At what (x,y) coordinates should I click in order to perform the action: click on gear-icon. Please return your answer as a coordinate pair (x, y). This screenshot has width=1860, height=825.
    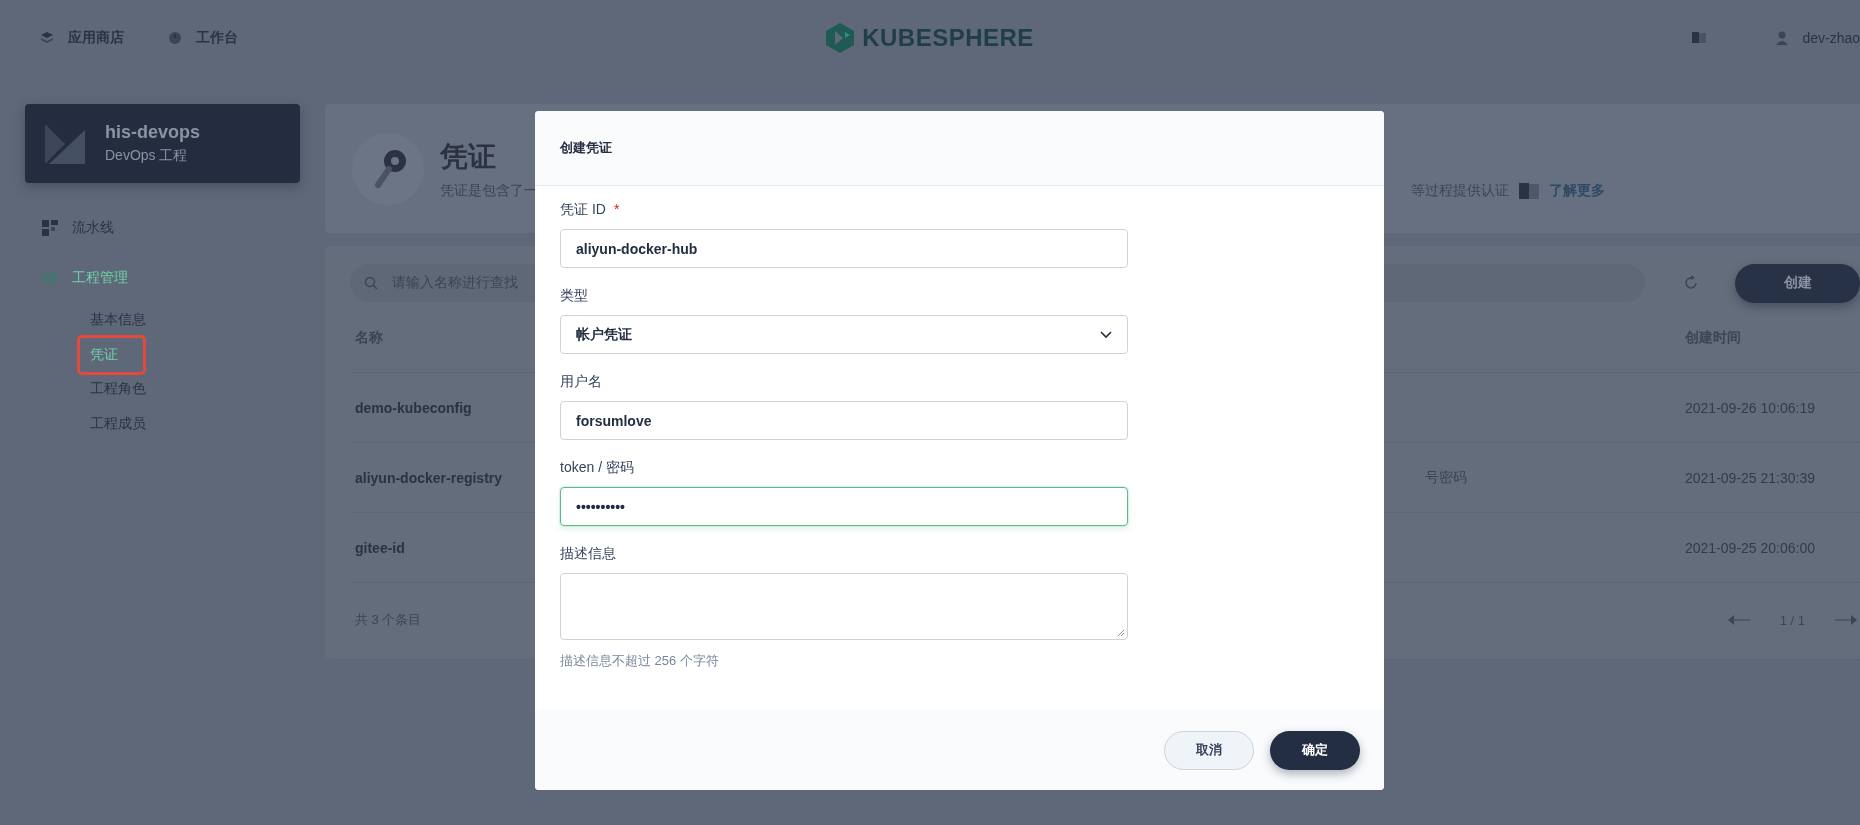
    Looking at the image, I should click on (50, 278).